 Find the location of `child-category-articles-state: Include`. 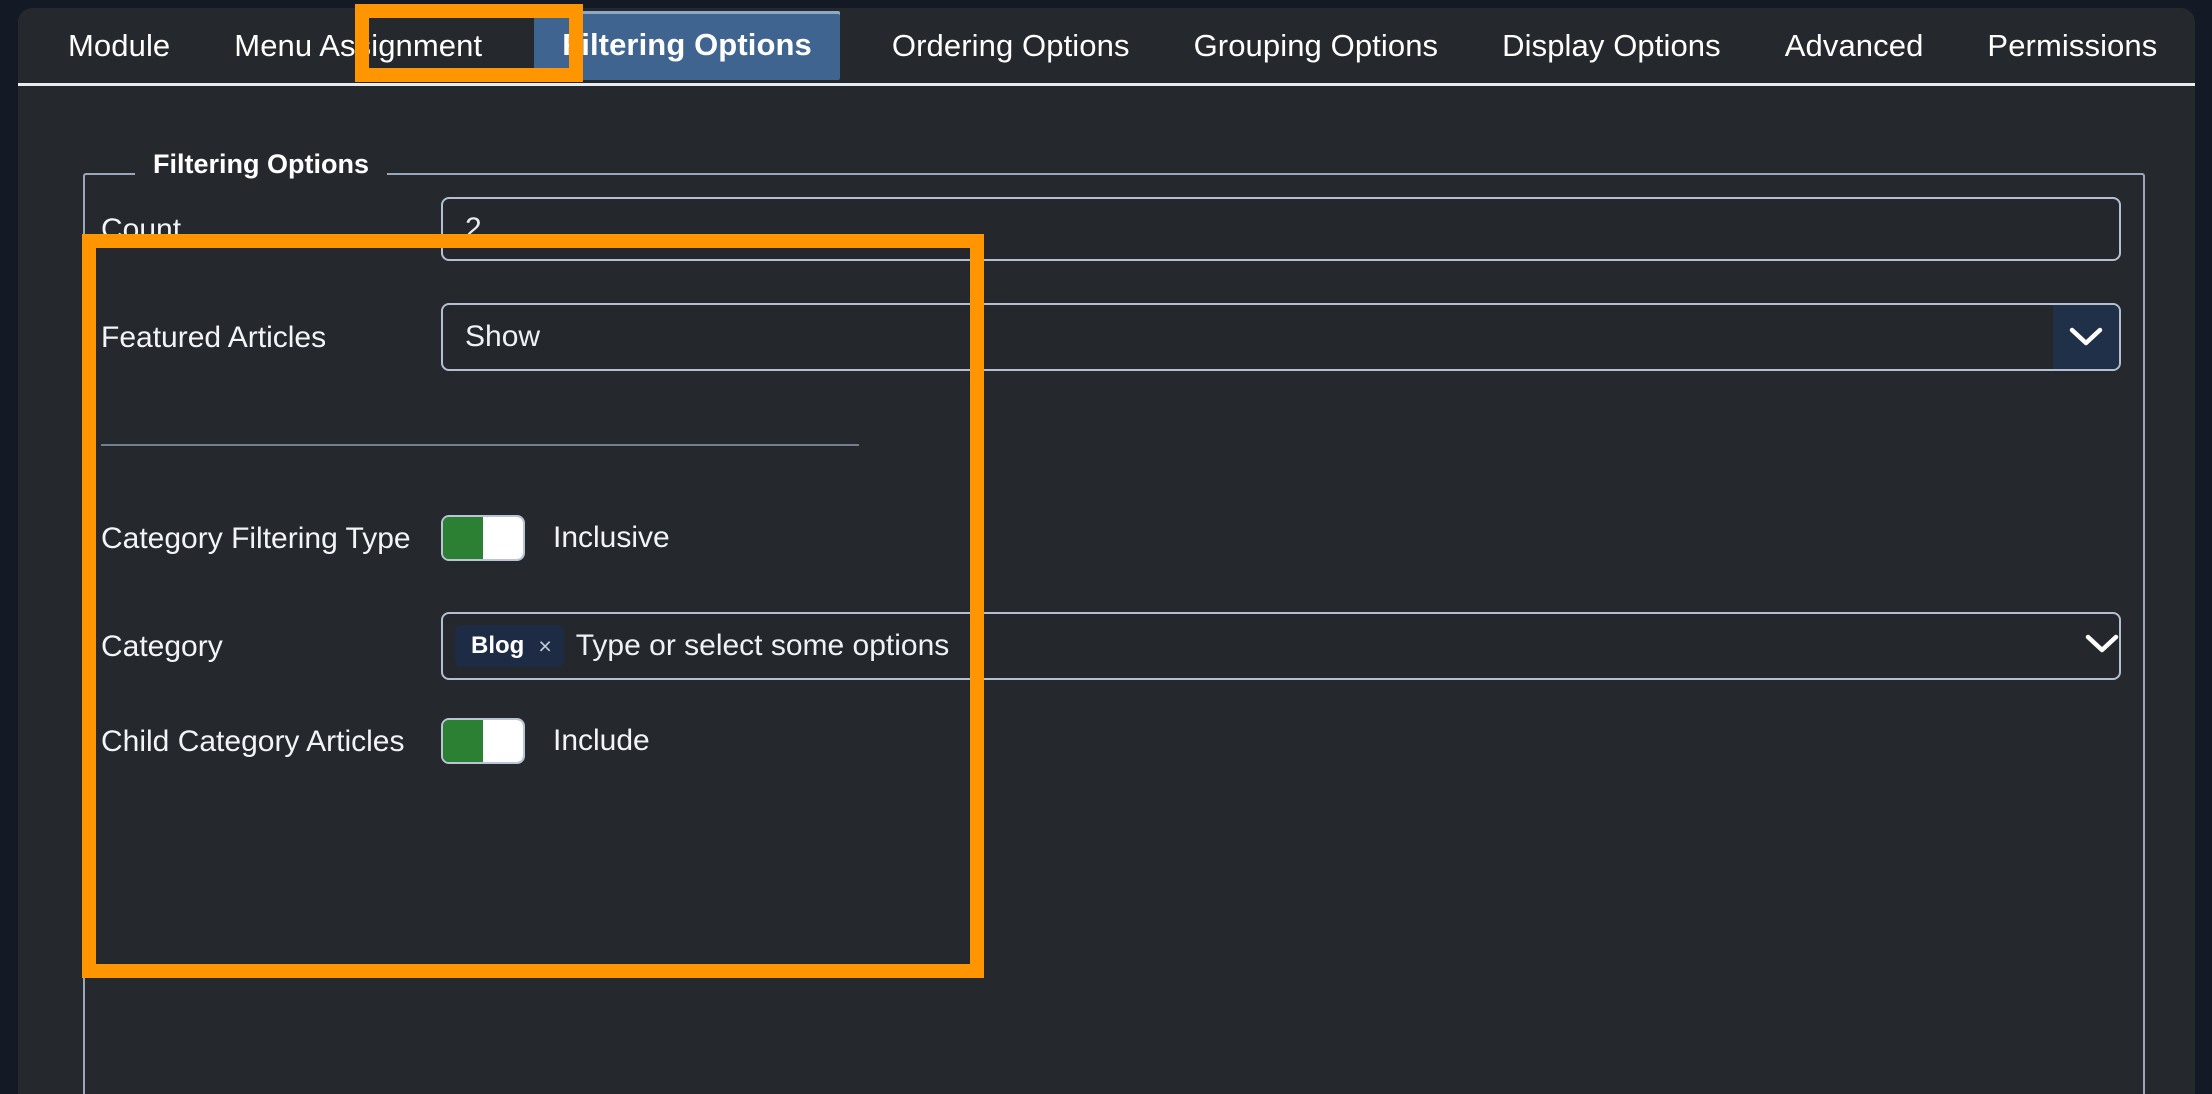

child-category-articles-state: Include is located at coordinates (601, 740).